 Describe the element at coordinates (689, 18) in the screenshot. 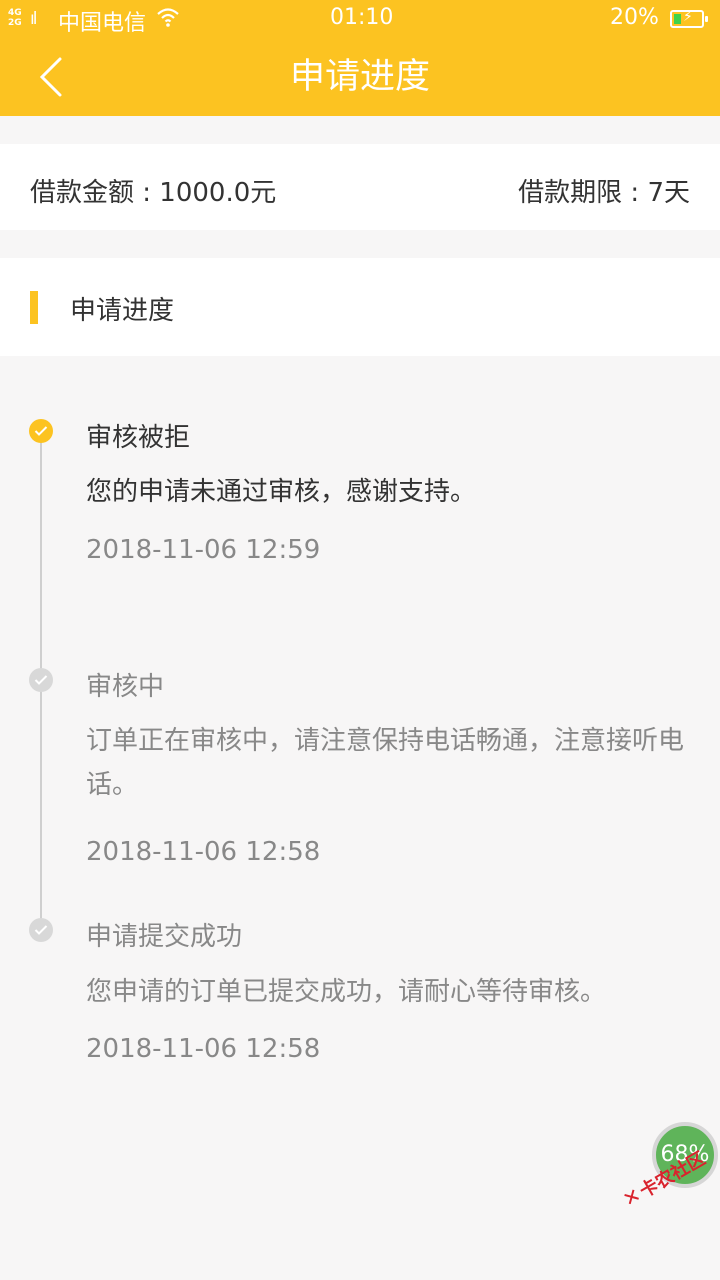

I see `battery-icon: ⚡` at that location.